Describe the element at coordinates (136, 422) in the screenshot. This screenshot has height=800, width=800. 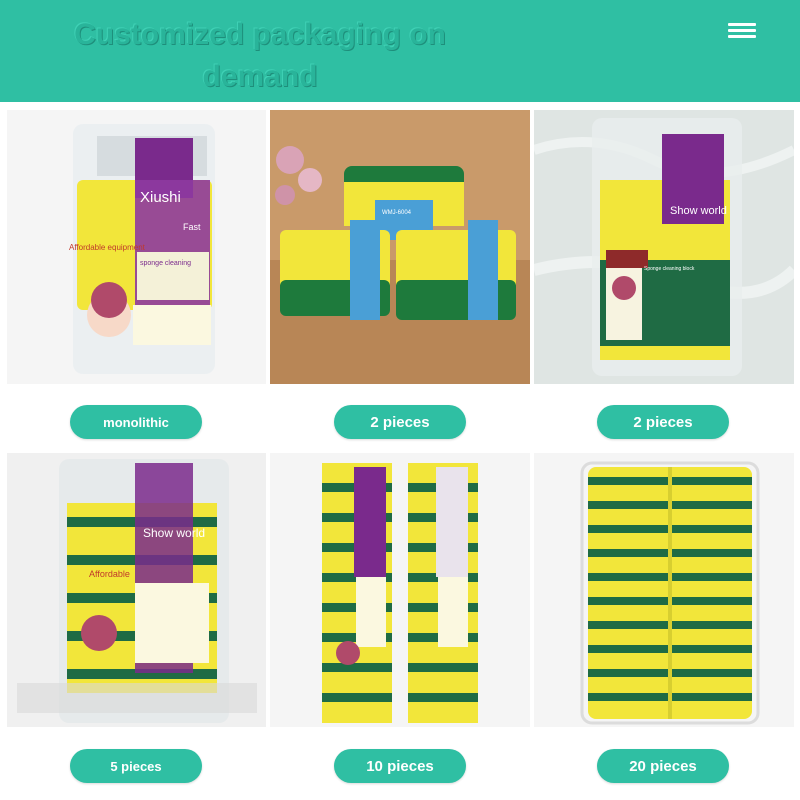
I see `product-label-button: monolithic` at that location.